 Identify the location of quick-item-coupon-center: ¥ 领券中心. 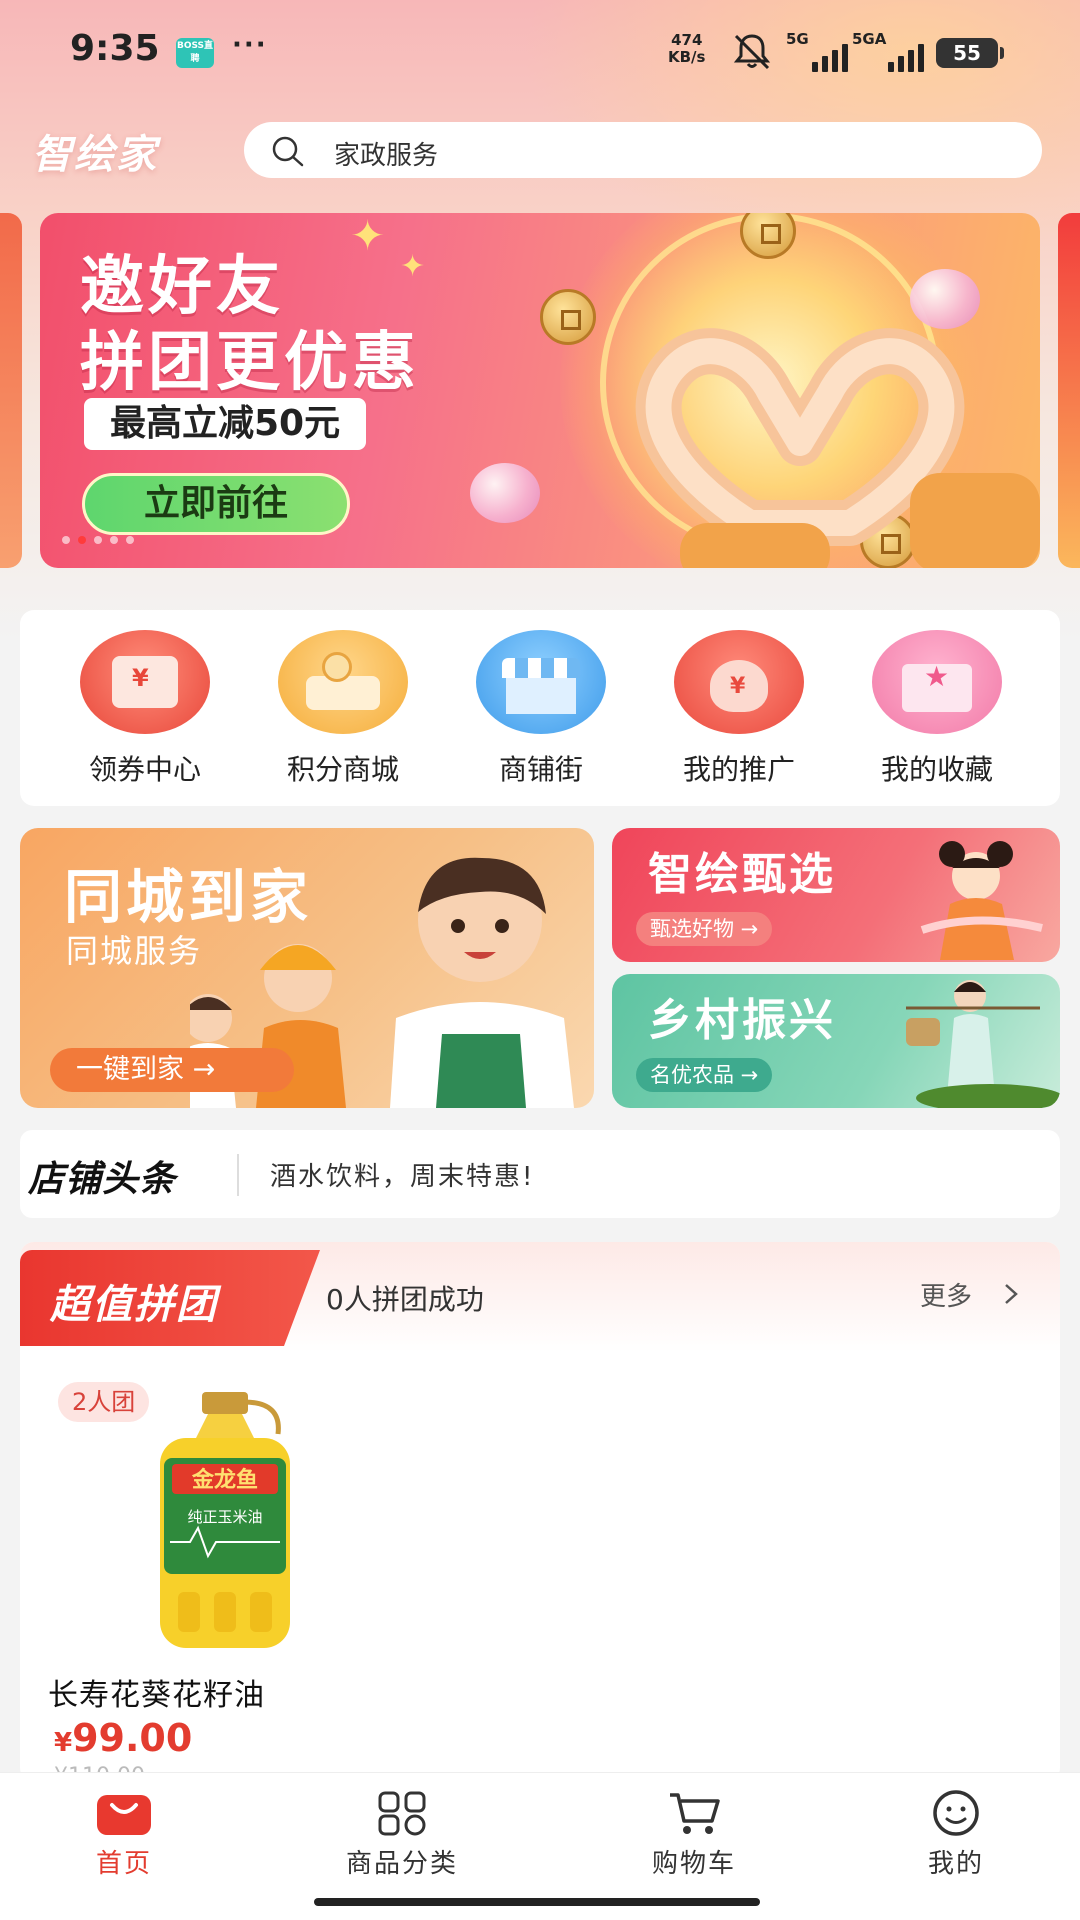
(145, 715).